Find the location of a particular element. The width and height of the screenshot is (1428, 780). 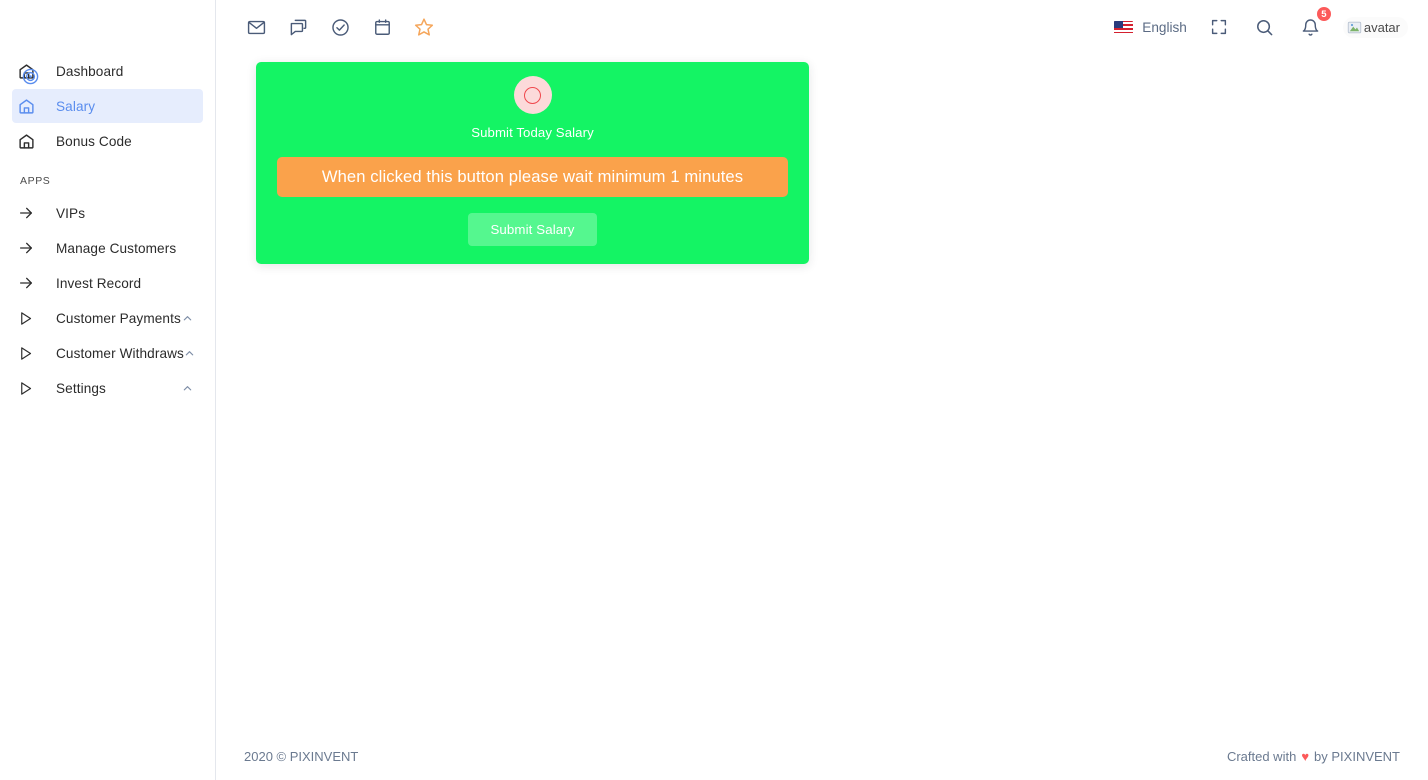

sidebar-item-label: Bonus Code is located at coordinates (94, 141).